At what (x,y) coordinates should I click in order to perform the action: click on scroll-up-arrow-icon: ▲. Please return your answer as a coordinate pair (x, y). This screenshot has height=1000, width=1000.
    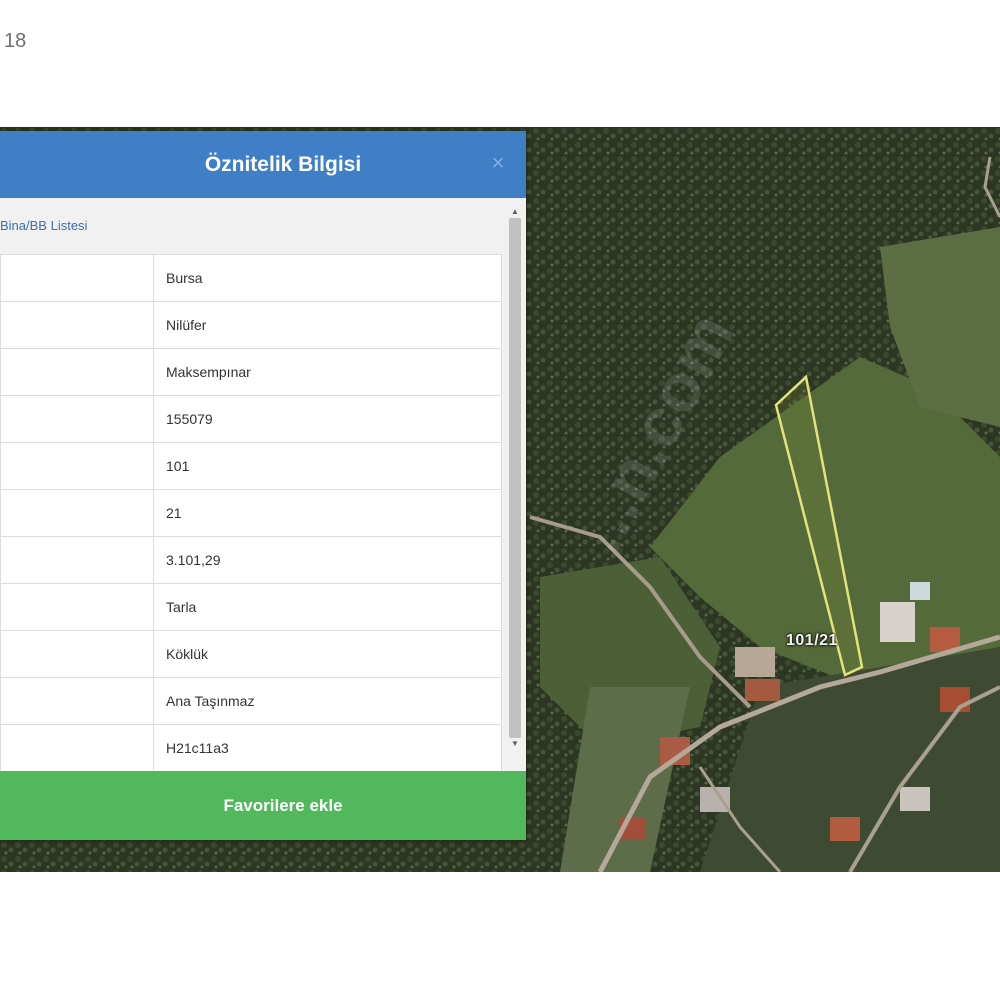
    Looking at the image, I should click on (515, 212).